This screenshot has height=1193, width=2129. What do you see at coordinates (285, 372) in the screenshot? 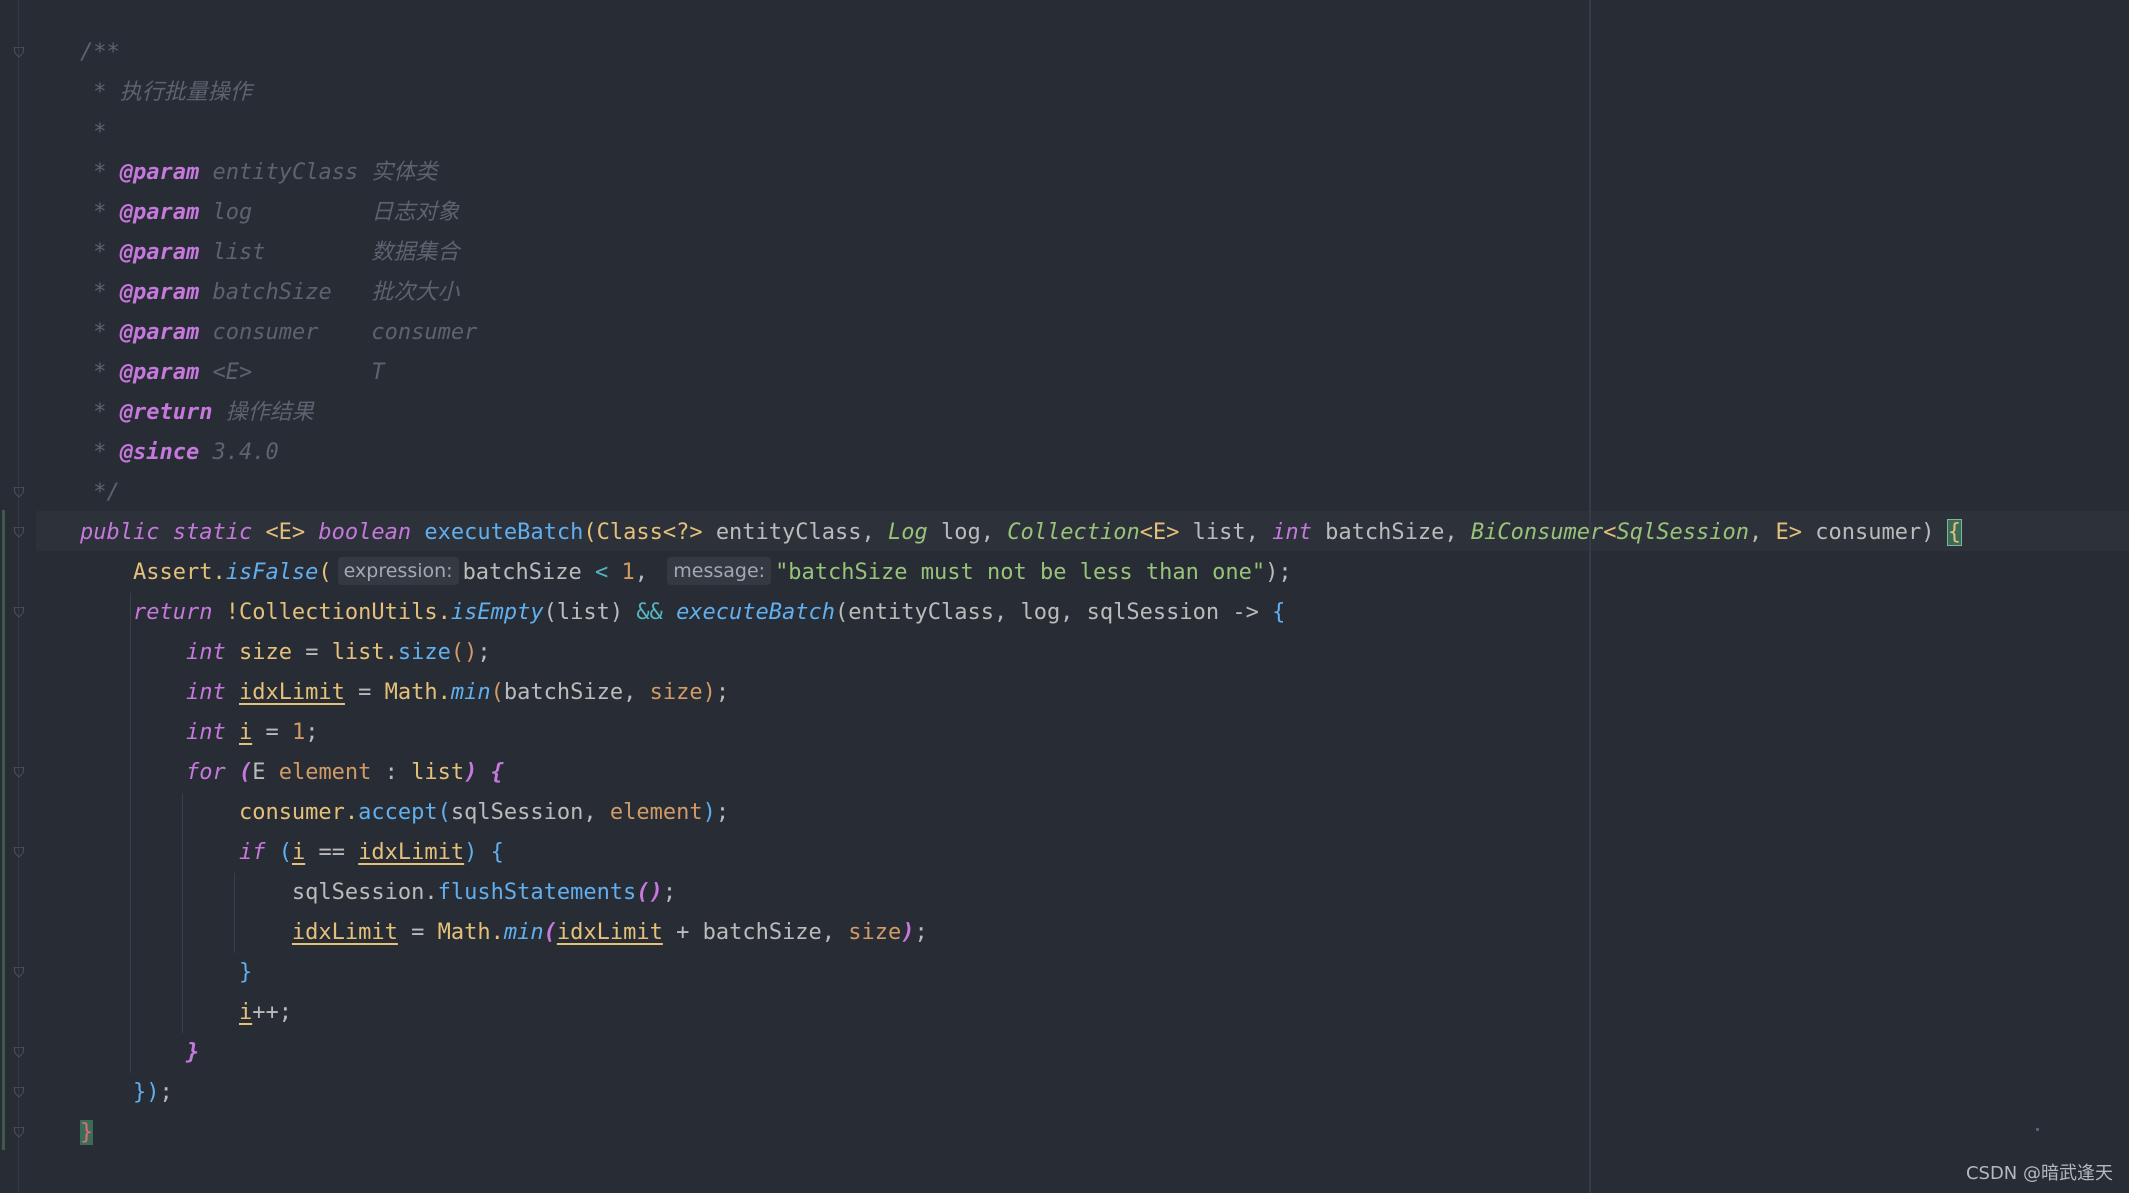
I see `code-token: <E>` at bounding box center [285, 372].